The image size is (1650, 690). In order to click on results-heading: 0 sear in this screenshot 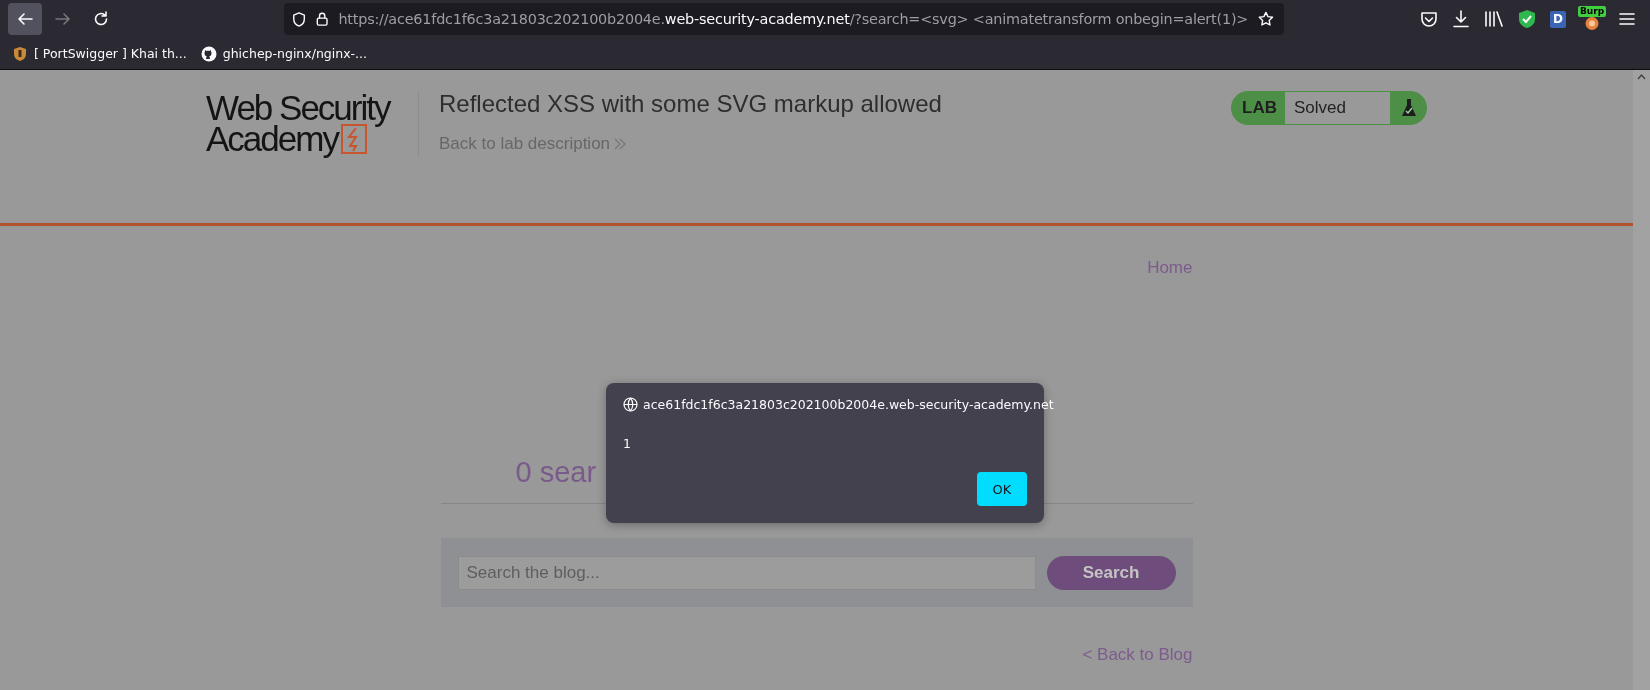, I will do `click(556, 473)`.